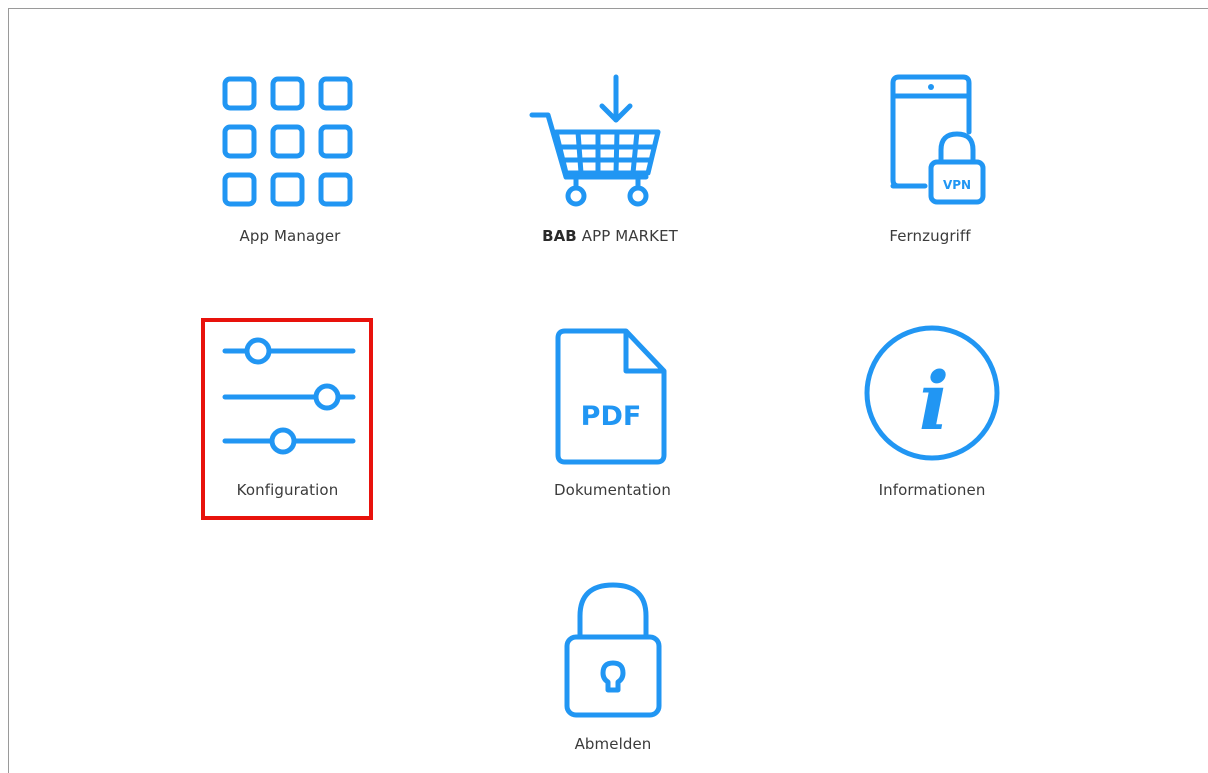  What do you see at coordinates (287, 490) in the screenshot?
I see `configuration-label: Konfiguration` at bounding box center [287, 490].